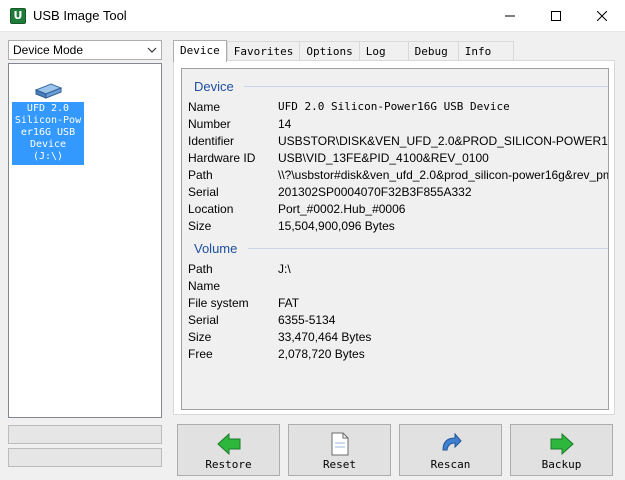  I want to click on progress-bar-secondary, so click(85, 457).